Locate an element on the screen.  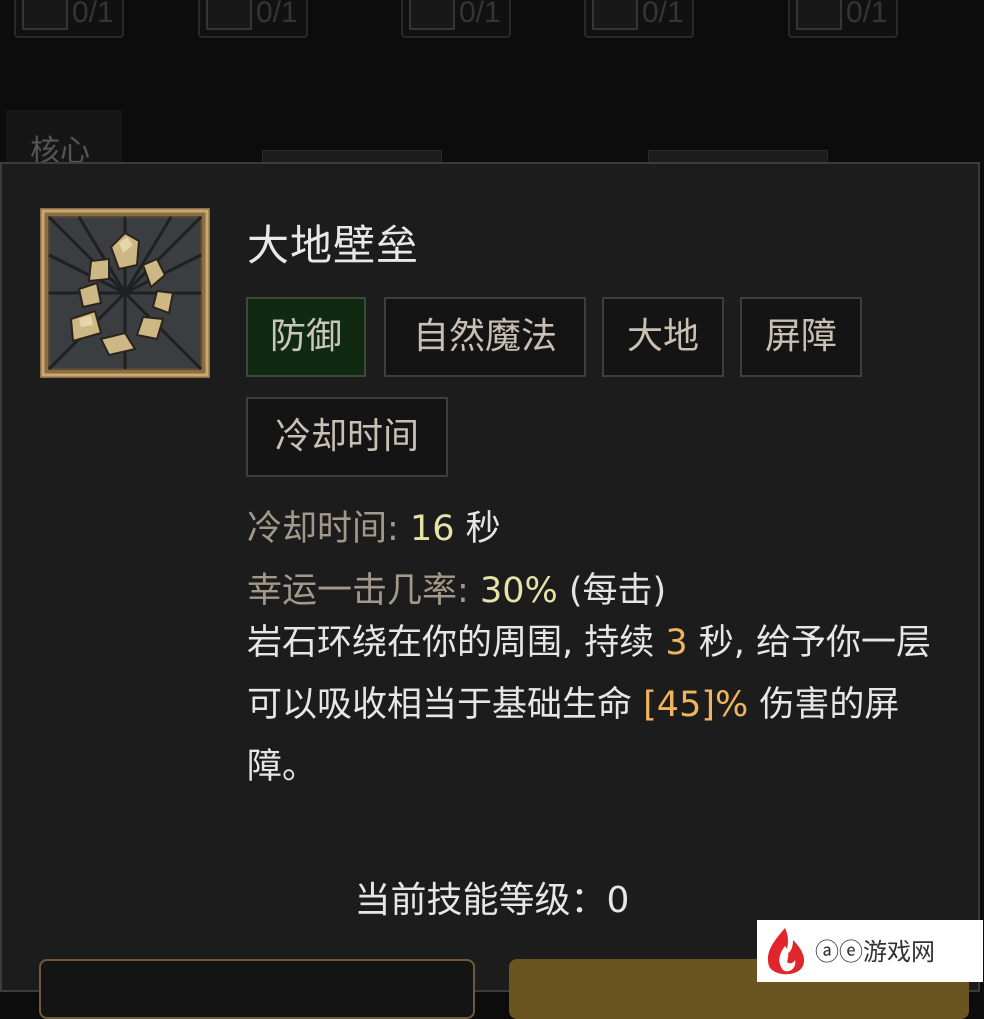
tag-defense: 防御 is located at coordinates (306, 337).